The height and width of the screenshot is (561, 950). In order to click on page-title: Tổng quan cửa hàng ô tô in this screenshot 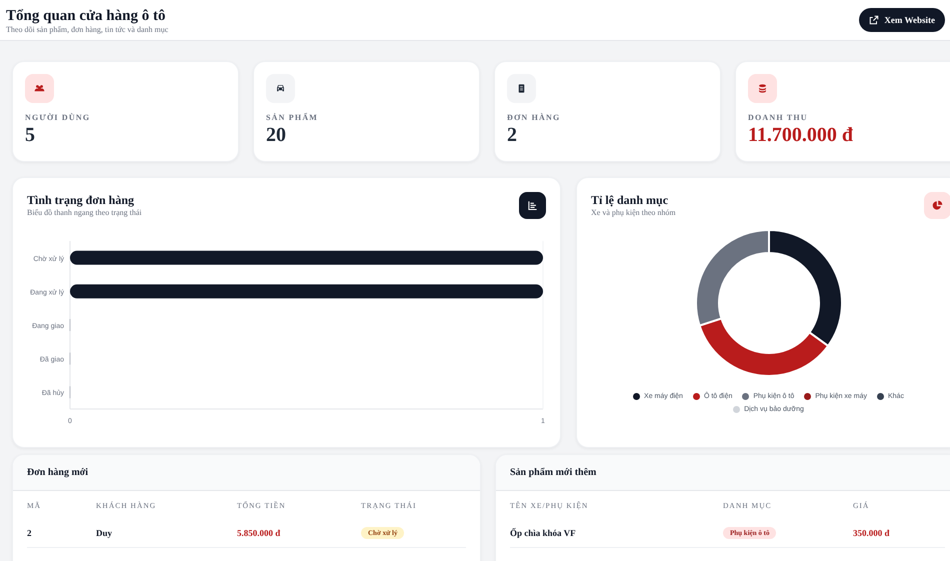, I will do `click(86, 15)`.